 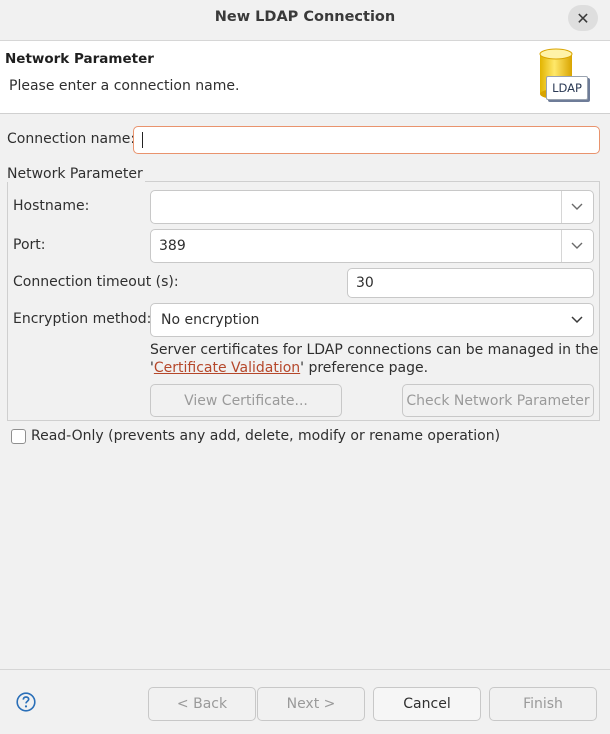 I want to click on help-icon, so click(x=26, y=702).